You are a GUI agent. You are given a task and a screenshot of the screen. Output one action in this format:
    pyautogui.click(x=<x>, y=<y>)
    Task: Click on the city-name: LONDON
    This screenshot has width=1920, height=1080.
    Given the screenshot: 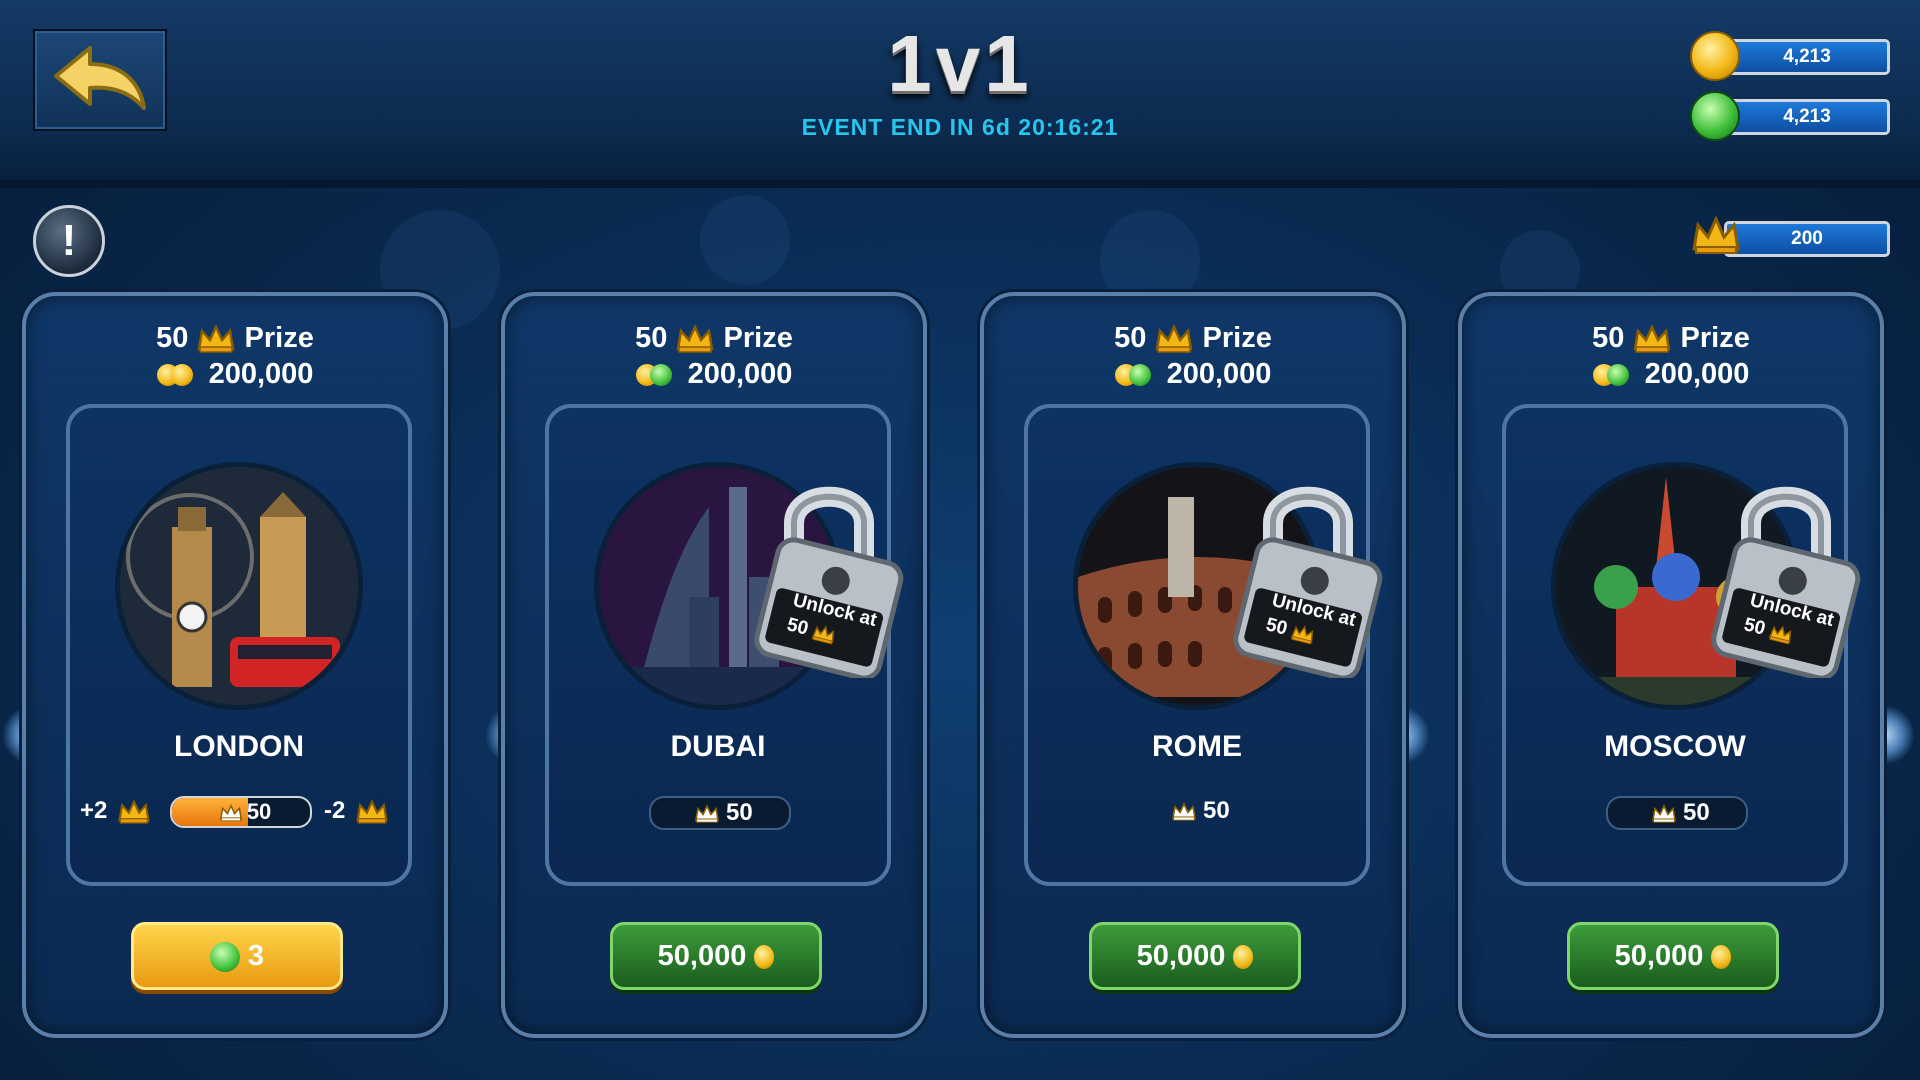 What is the action you would take?
    pyautogui.click(x=239, y=746)
    